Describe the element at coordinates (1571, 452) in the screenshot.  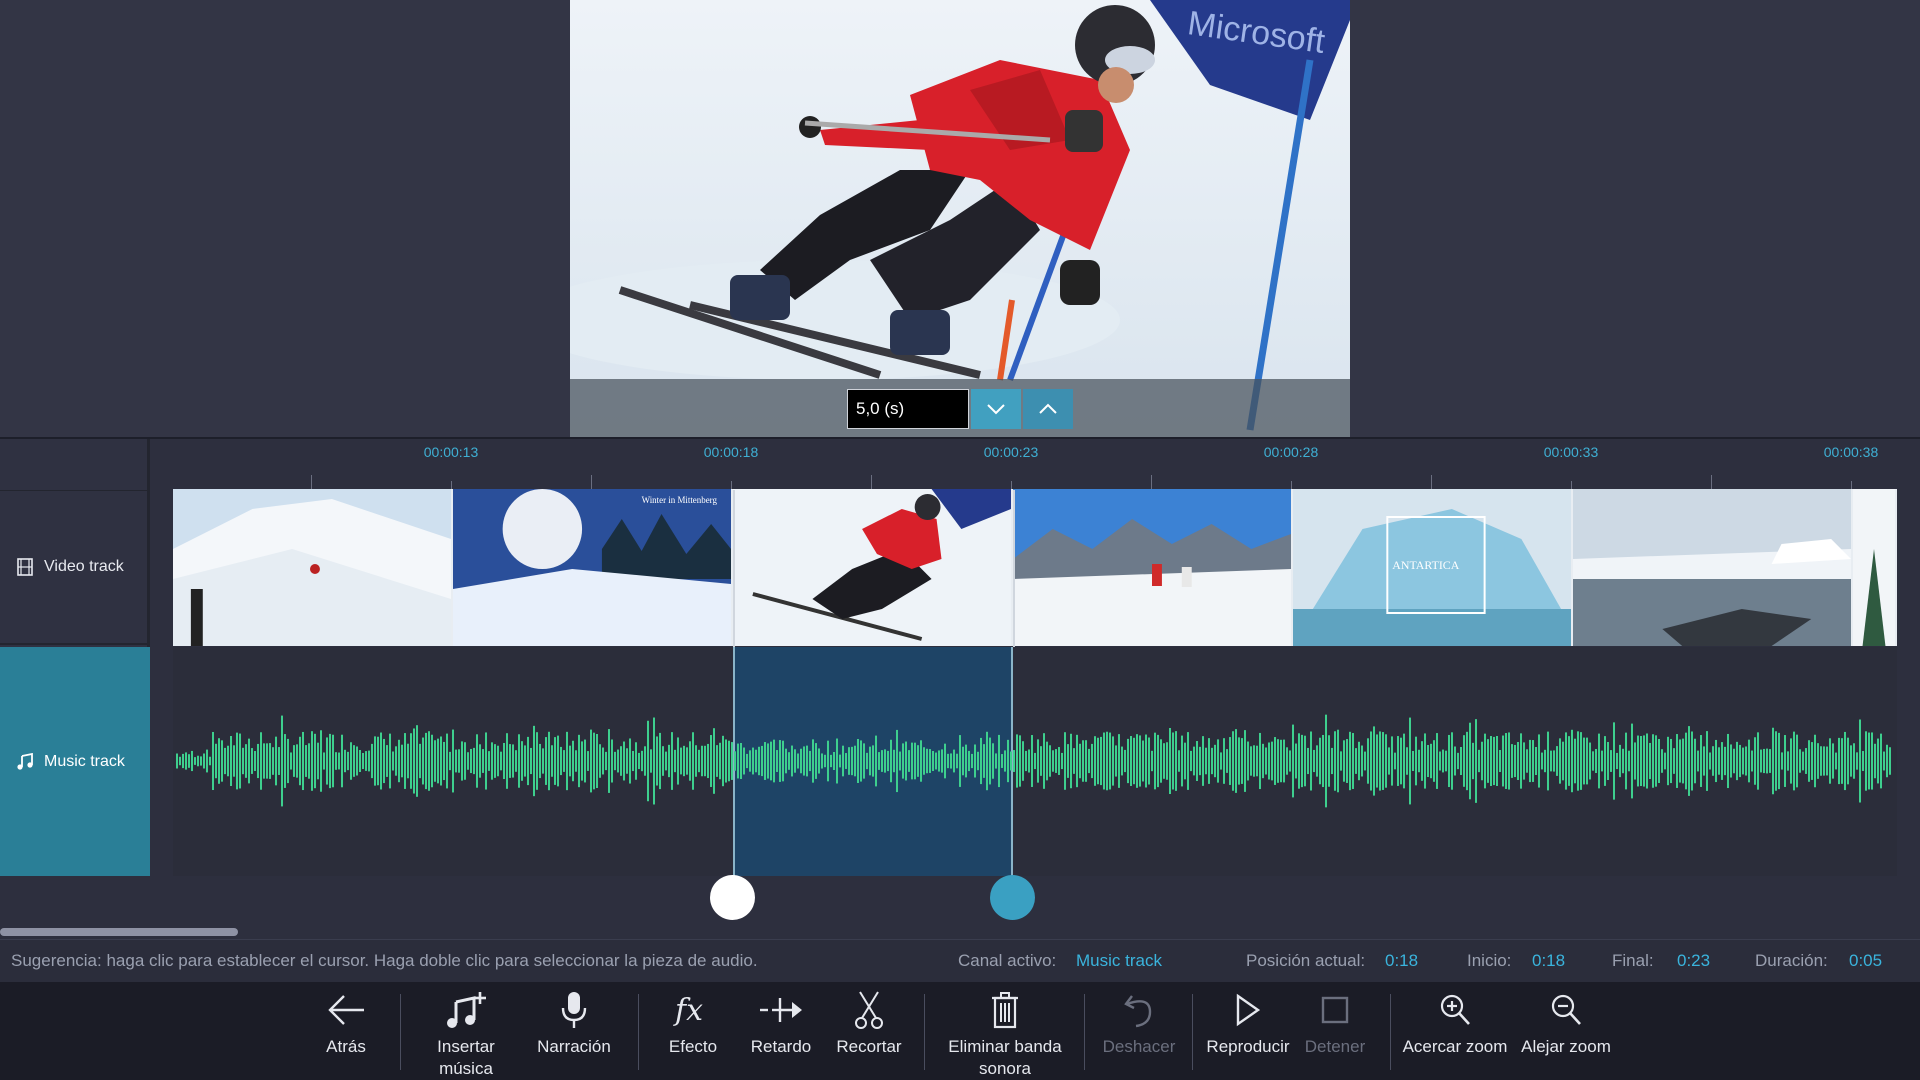
I see `ruler-label: 00:00:33` at that location.